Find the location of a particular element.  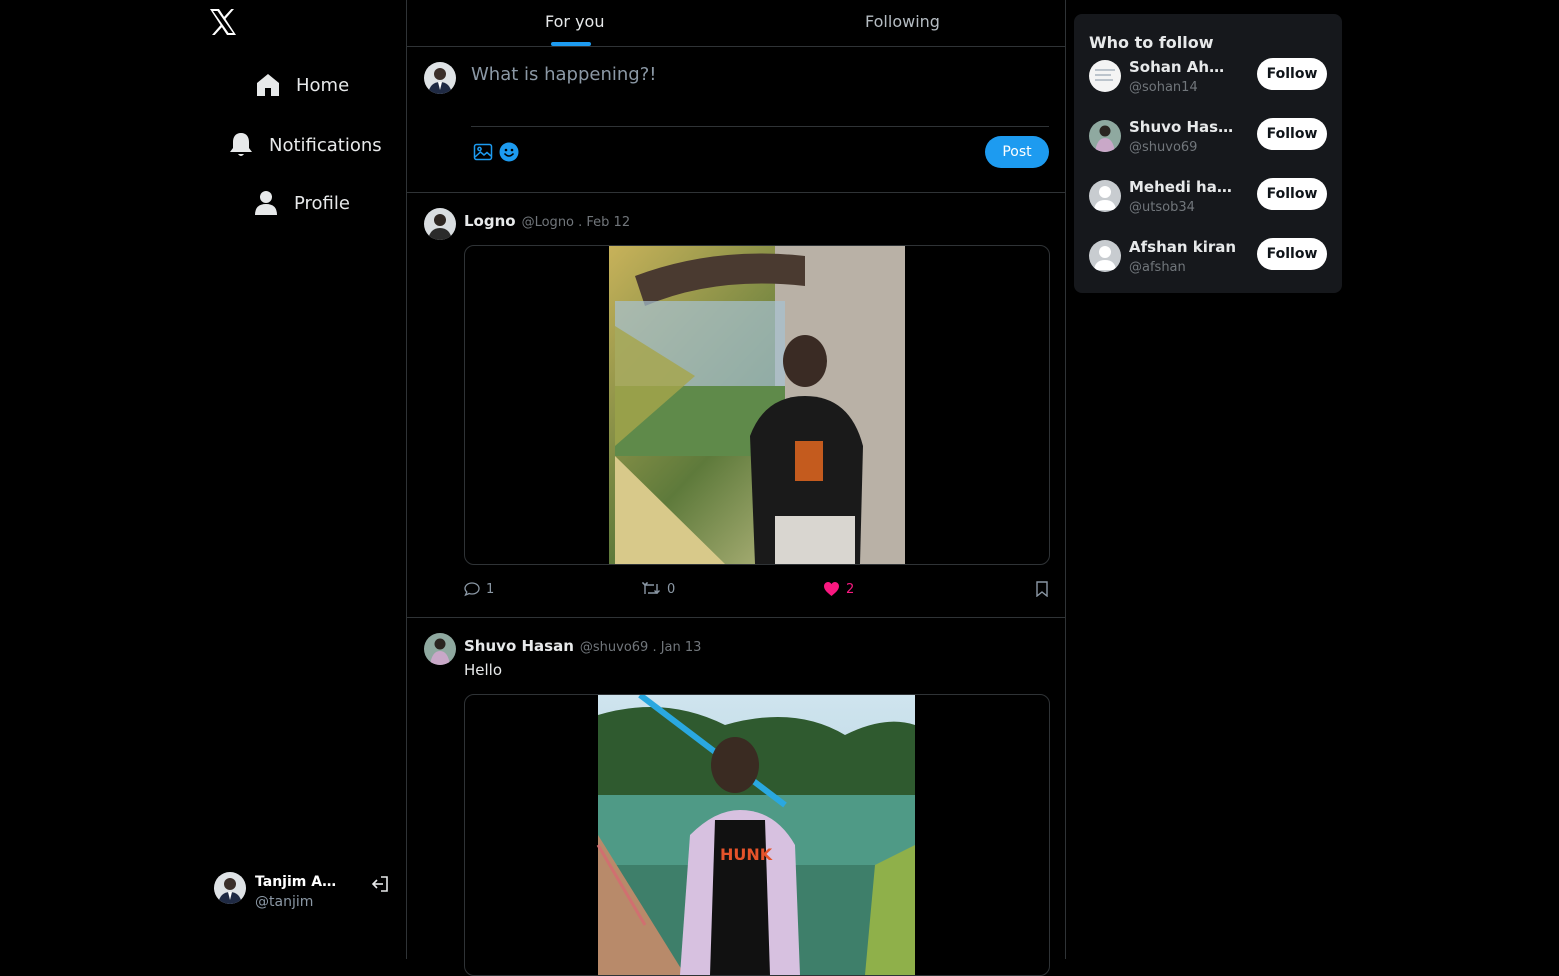

tweet-media is located at coordinates (757, 405).